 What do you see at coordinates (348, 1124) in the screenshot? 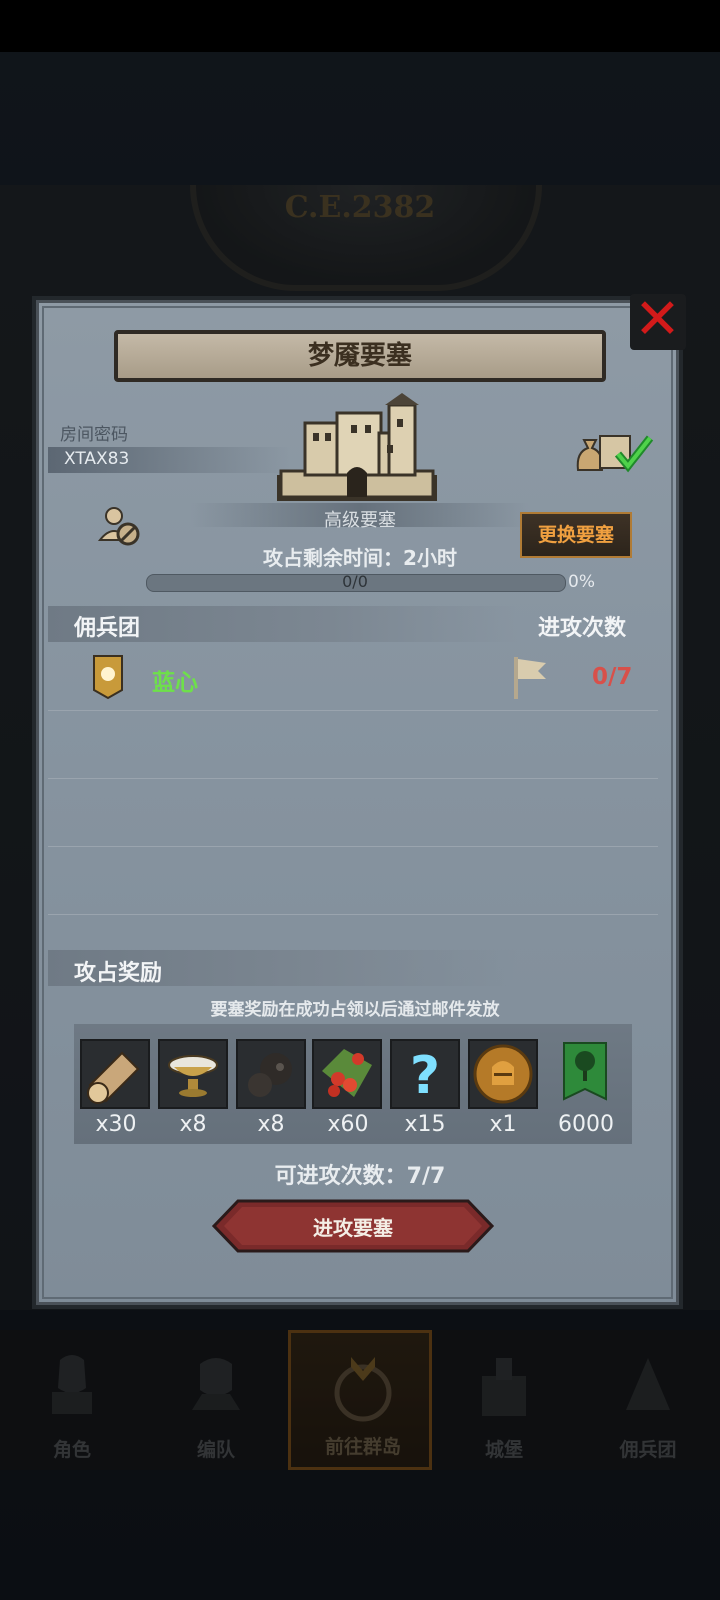
I see `reward-quantity: x60` at bounding box center [348, 1124].